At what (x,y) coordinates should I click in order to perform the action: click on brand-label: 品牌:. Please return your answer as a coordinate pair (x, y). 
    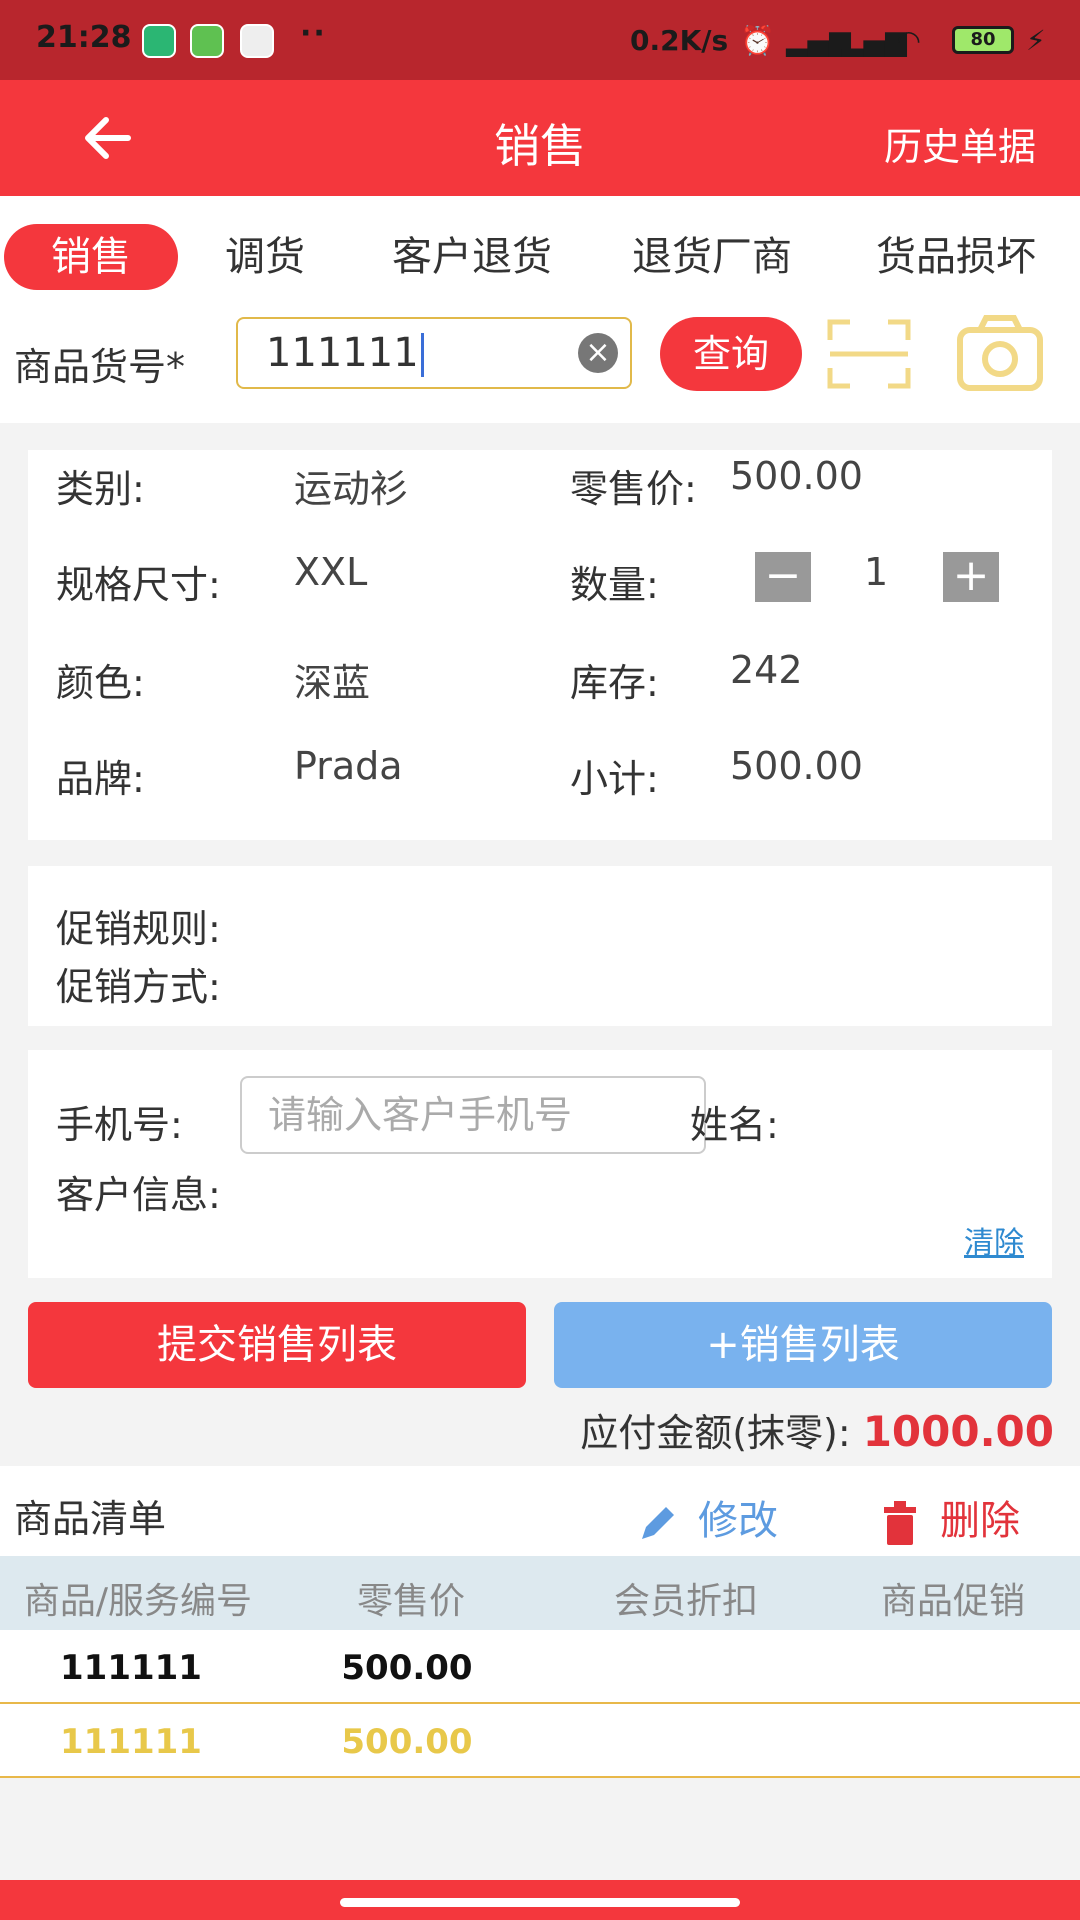
    Looking at the image, I should click on (100, 779).